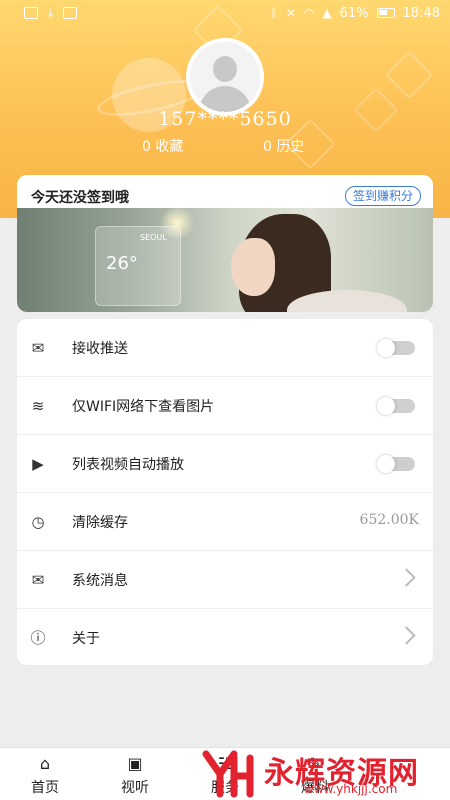 The height and width of the screenshot is (800, 450). I want to click on tab-media: ▣ 视听, so click(135, 774).